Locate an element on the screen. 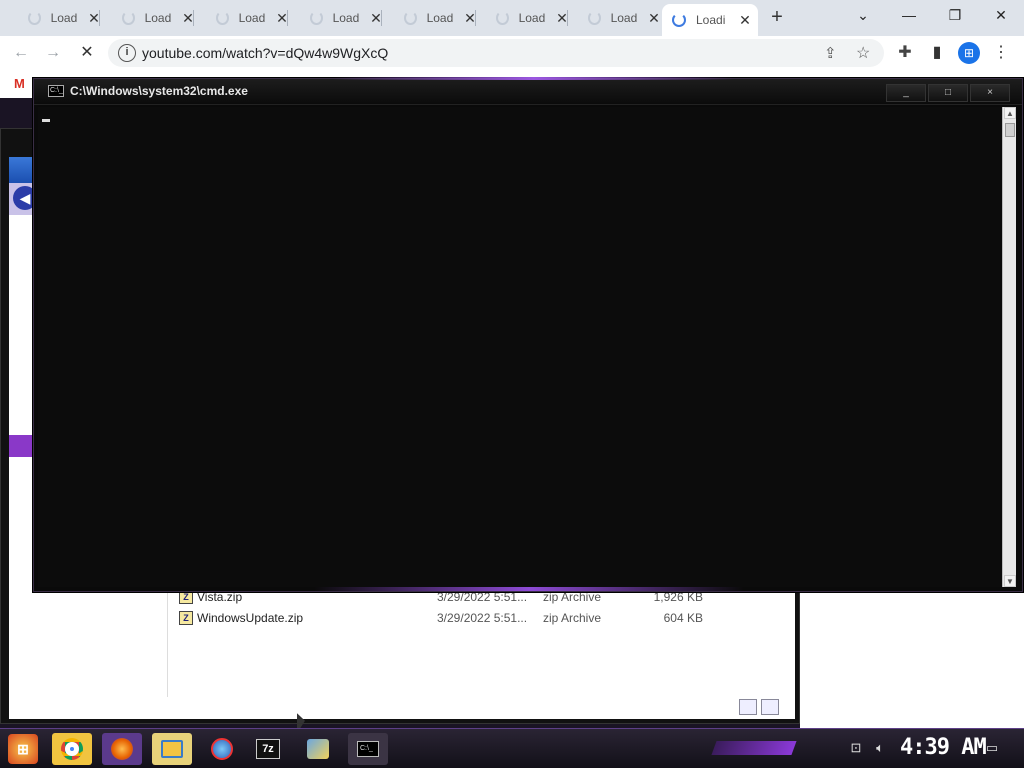 The width and height of the screenshot is (1024, 768). taskbar-7zip: 7z is located at coordinates (268, 749).